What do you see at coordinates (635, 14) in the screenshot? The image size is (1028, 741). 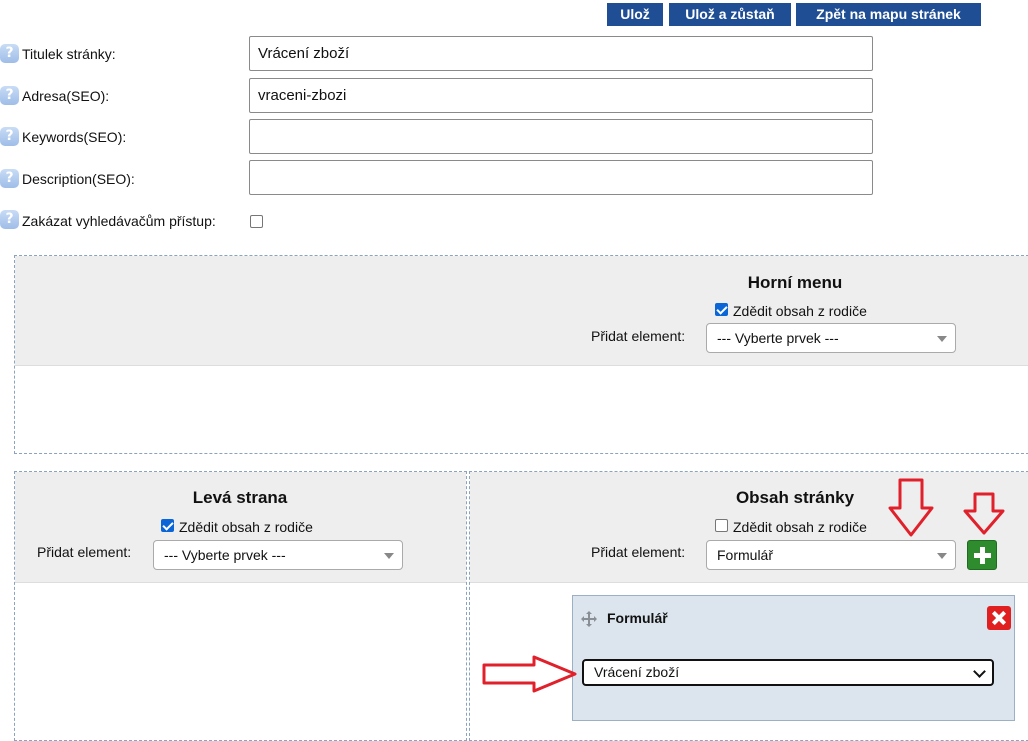 I see `save-button: Ulož` at bounding box center [635, 14].